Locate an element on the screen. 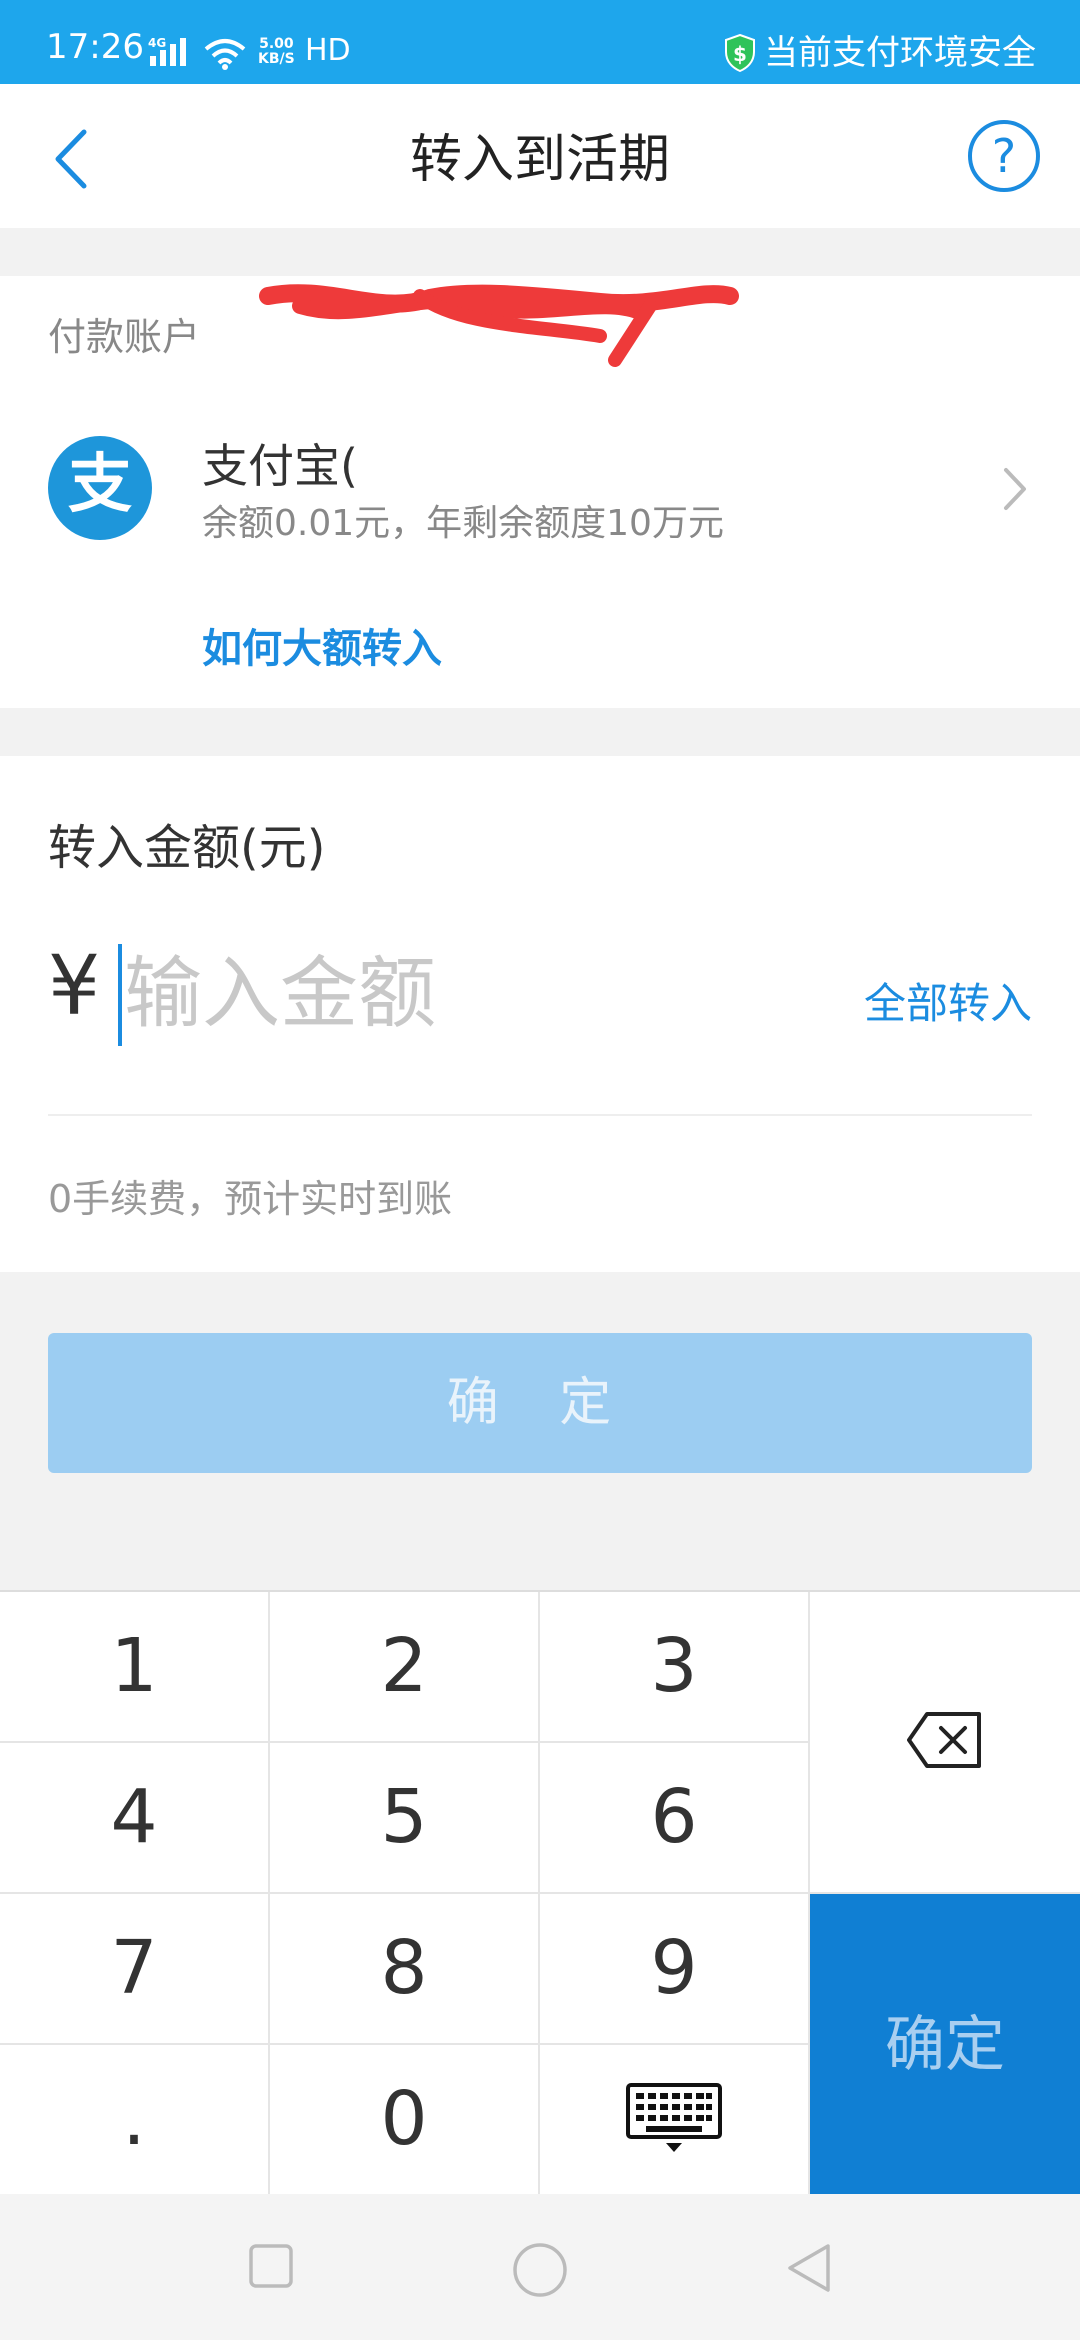 The image size is (1080, 2340). shield-icon: $ is located at coordinates (740, 53).